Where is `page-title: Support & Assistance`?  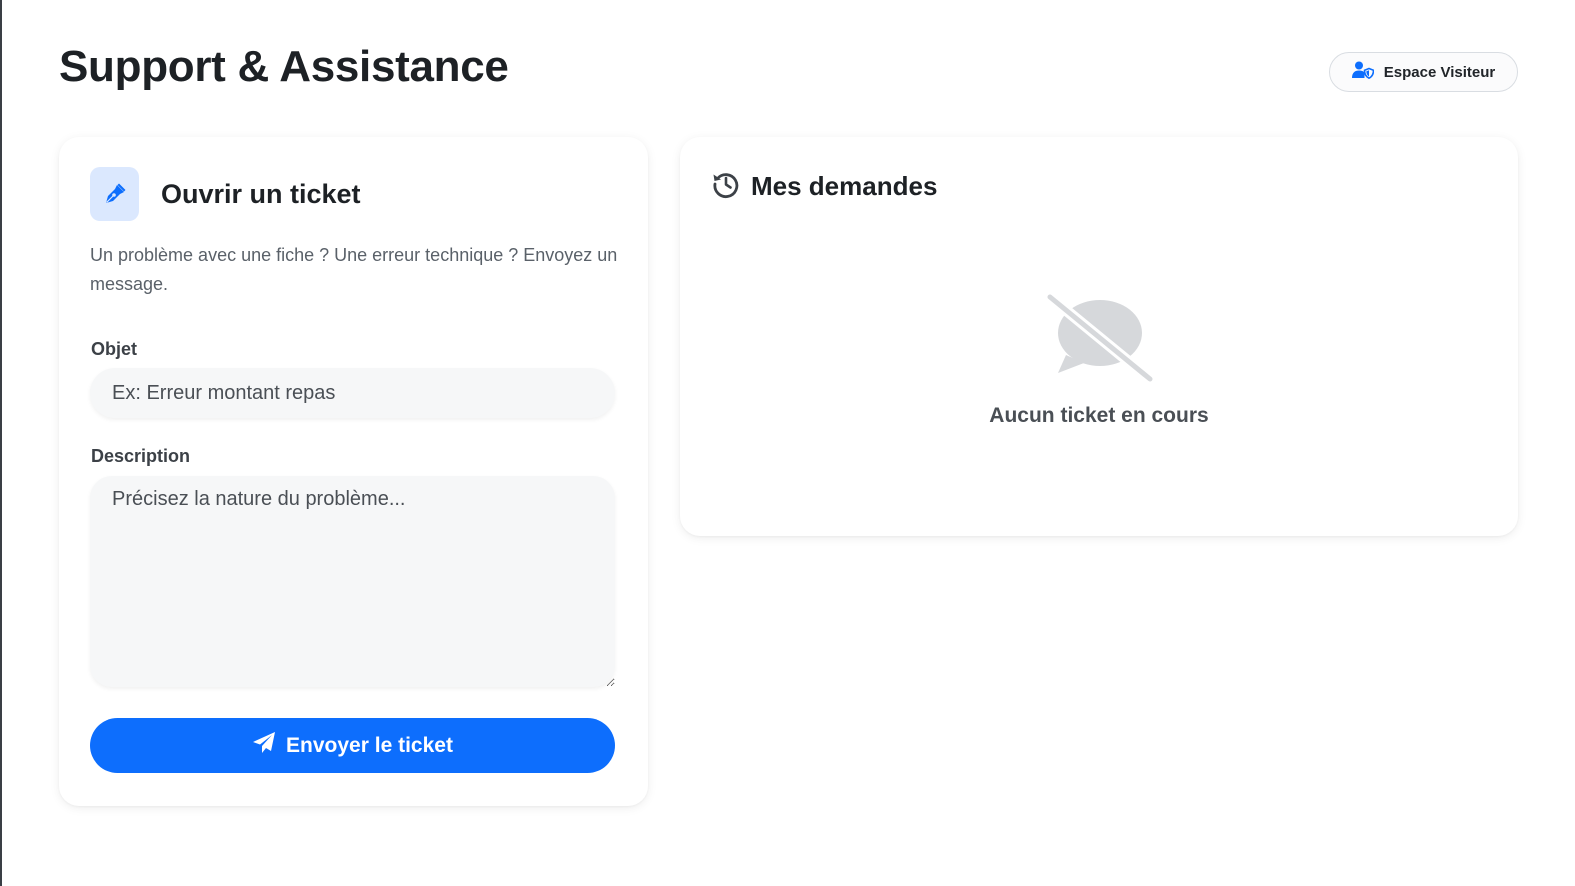 page-title: Support & Assistance is located at coordinates (284, 66).